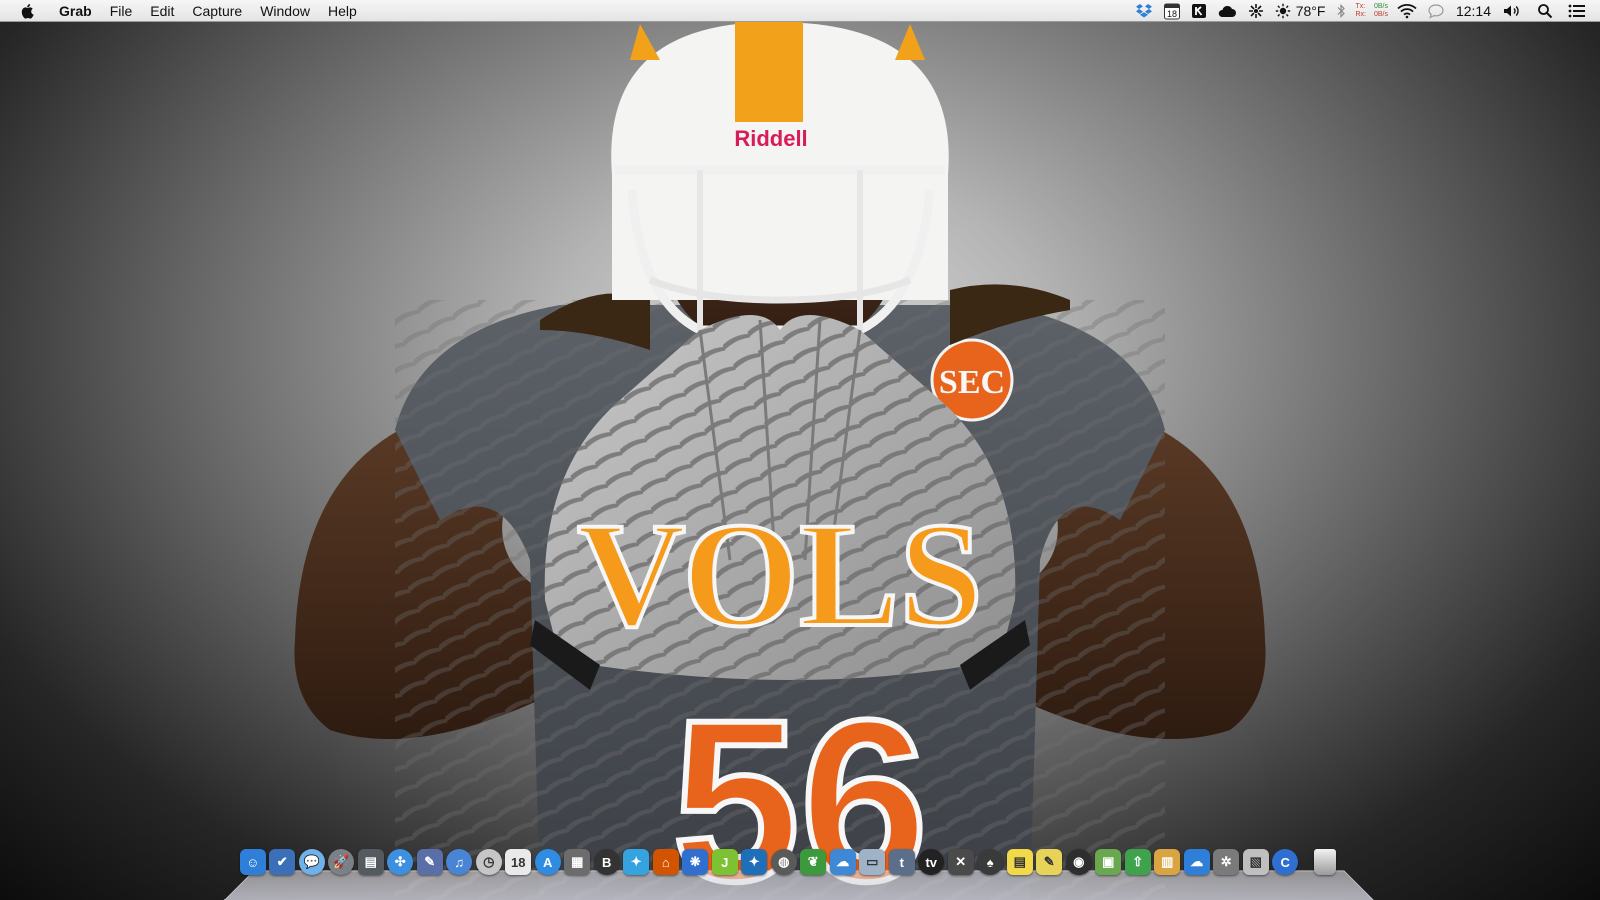 Image resolution: width=1600 pixels, height=900 pixels. What do you see at coordinates (1360, 6) in the screenshot?
I see `net-tx-label: Tx:` at bounding box center [1360, 6].